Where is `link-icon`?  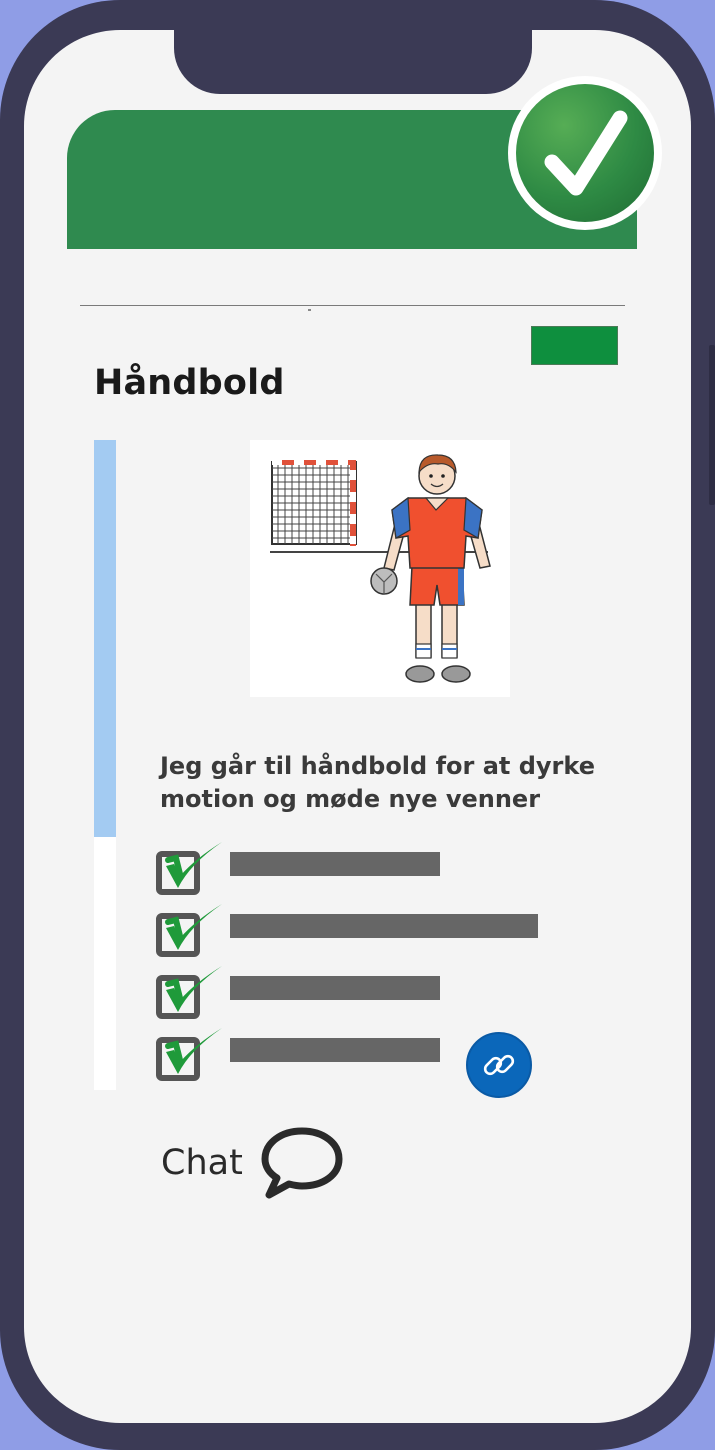 link-icon is located at coordinates (499, 1065).